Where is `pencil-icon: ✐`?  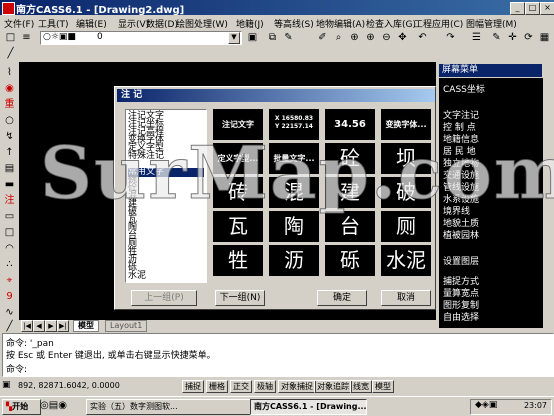
pencil-icon: ✐ is located at coordinates (322, 37).